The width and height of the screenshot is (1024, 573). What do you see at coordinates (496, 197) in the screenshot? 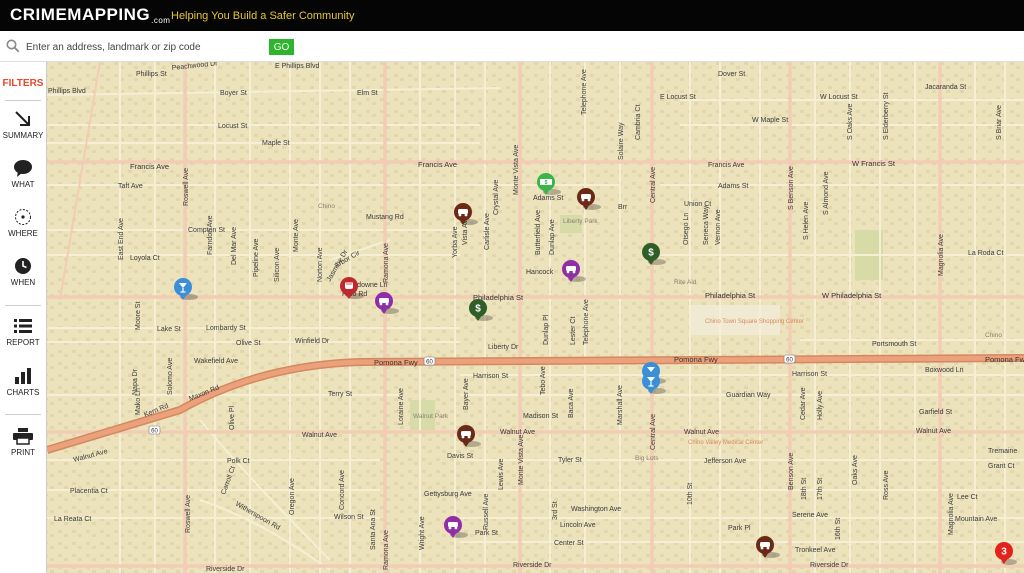
I see `street-label: Crystal Ave` at bounding box center [496, 197].